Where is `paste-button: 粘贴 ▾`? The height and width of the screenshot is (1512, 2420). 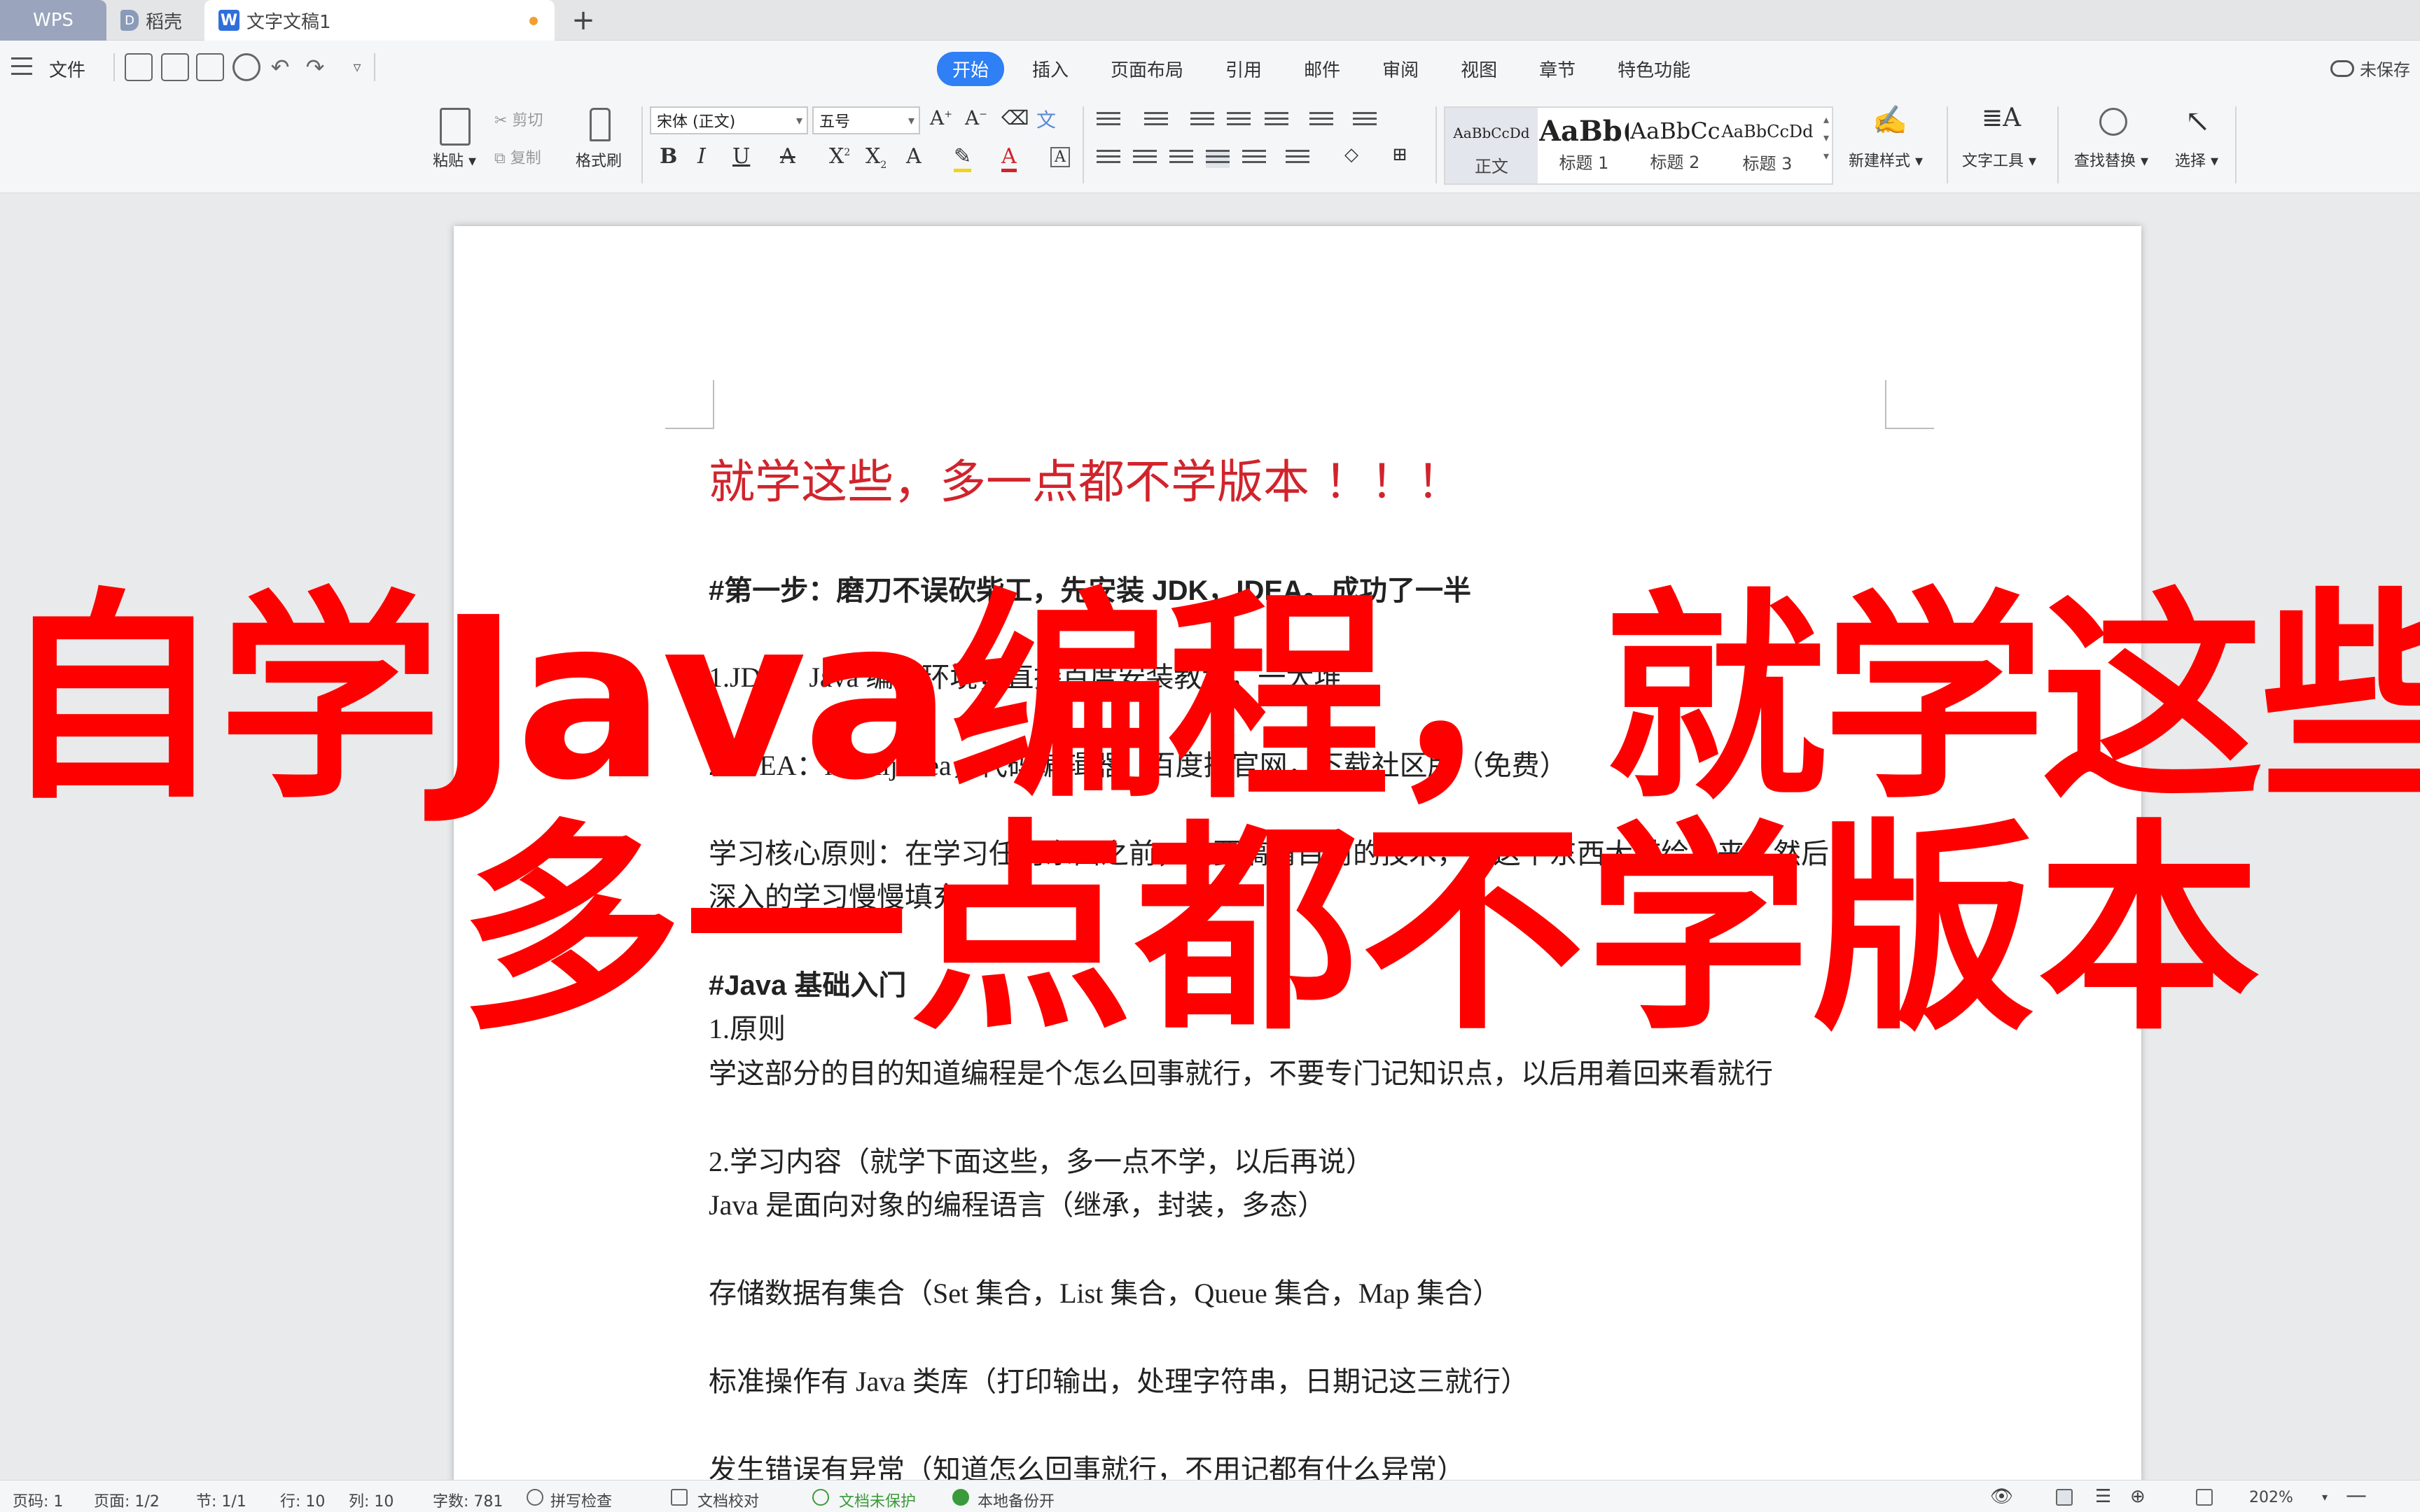
paste-button: 粘贴 ▾ is located at coordinates (454, 159).